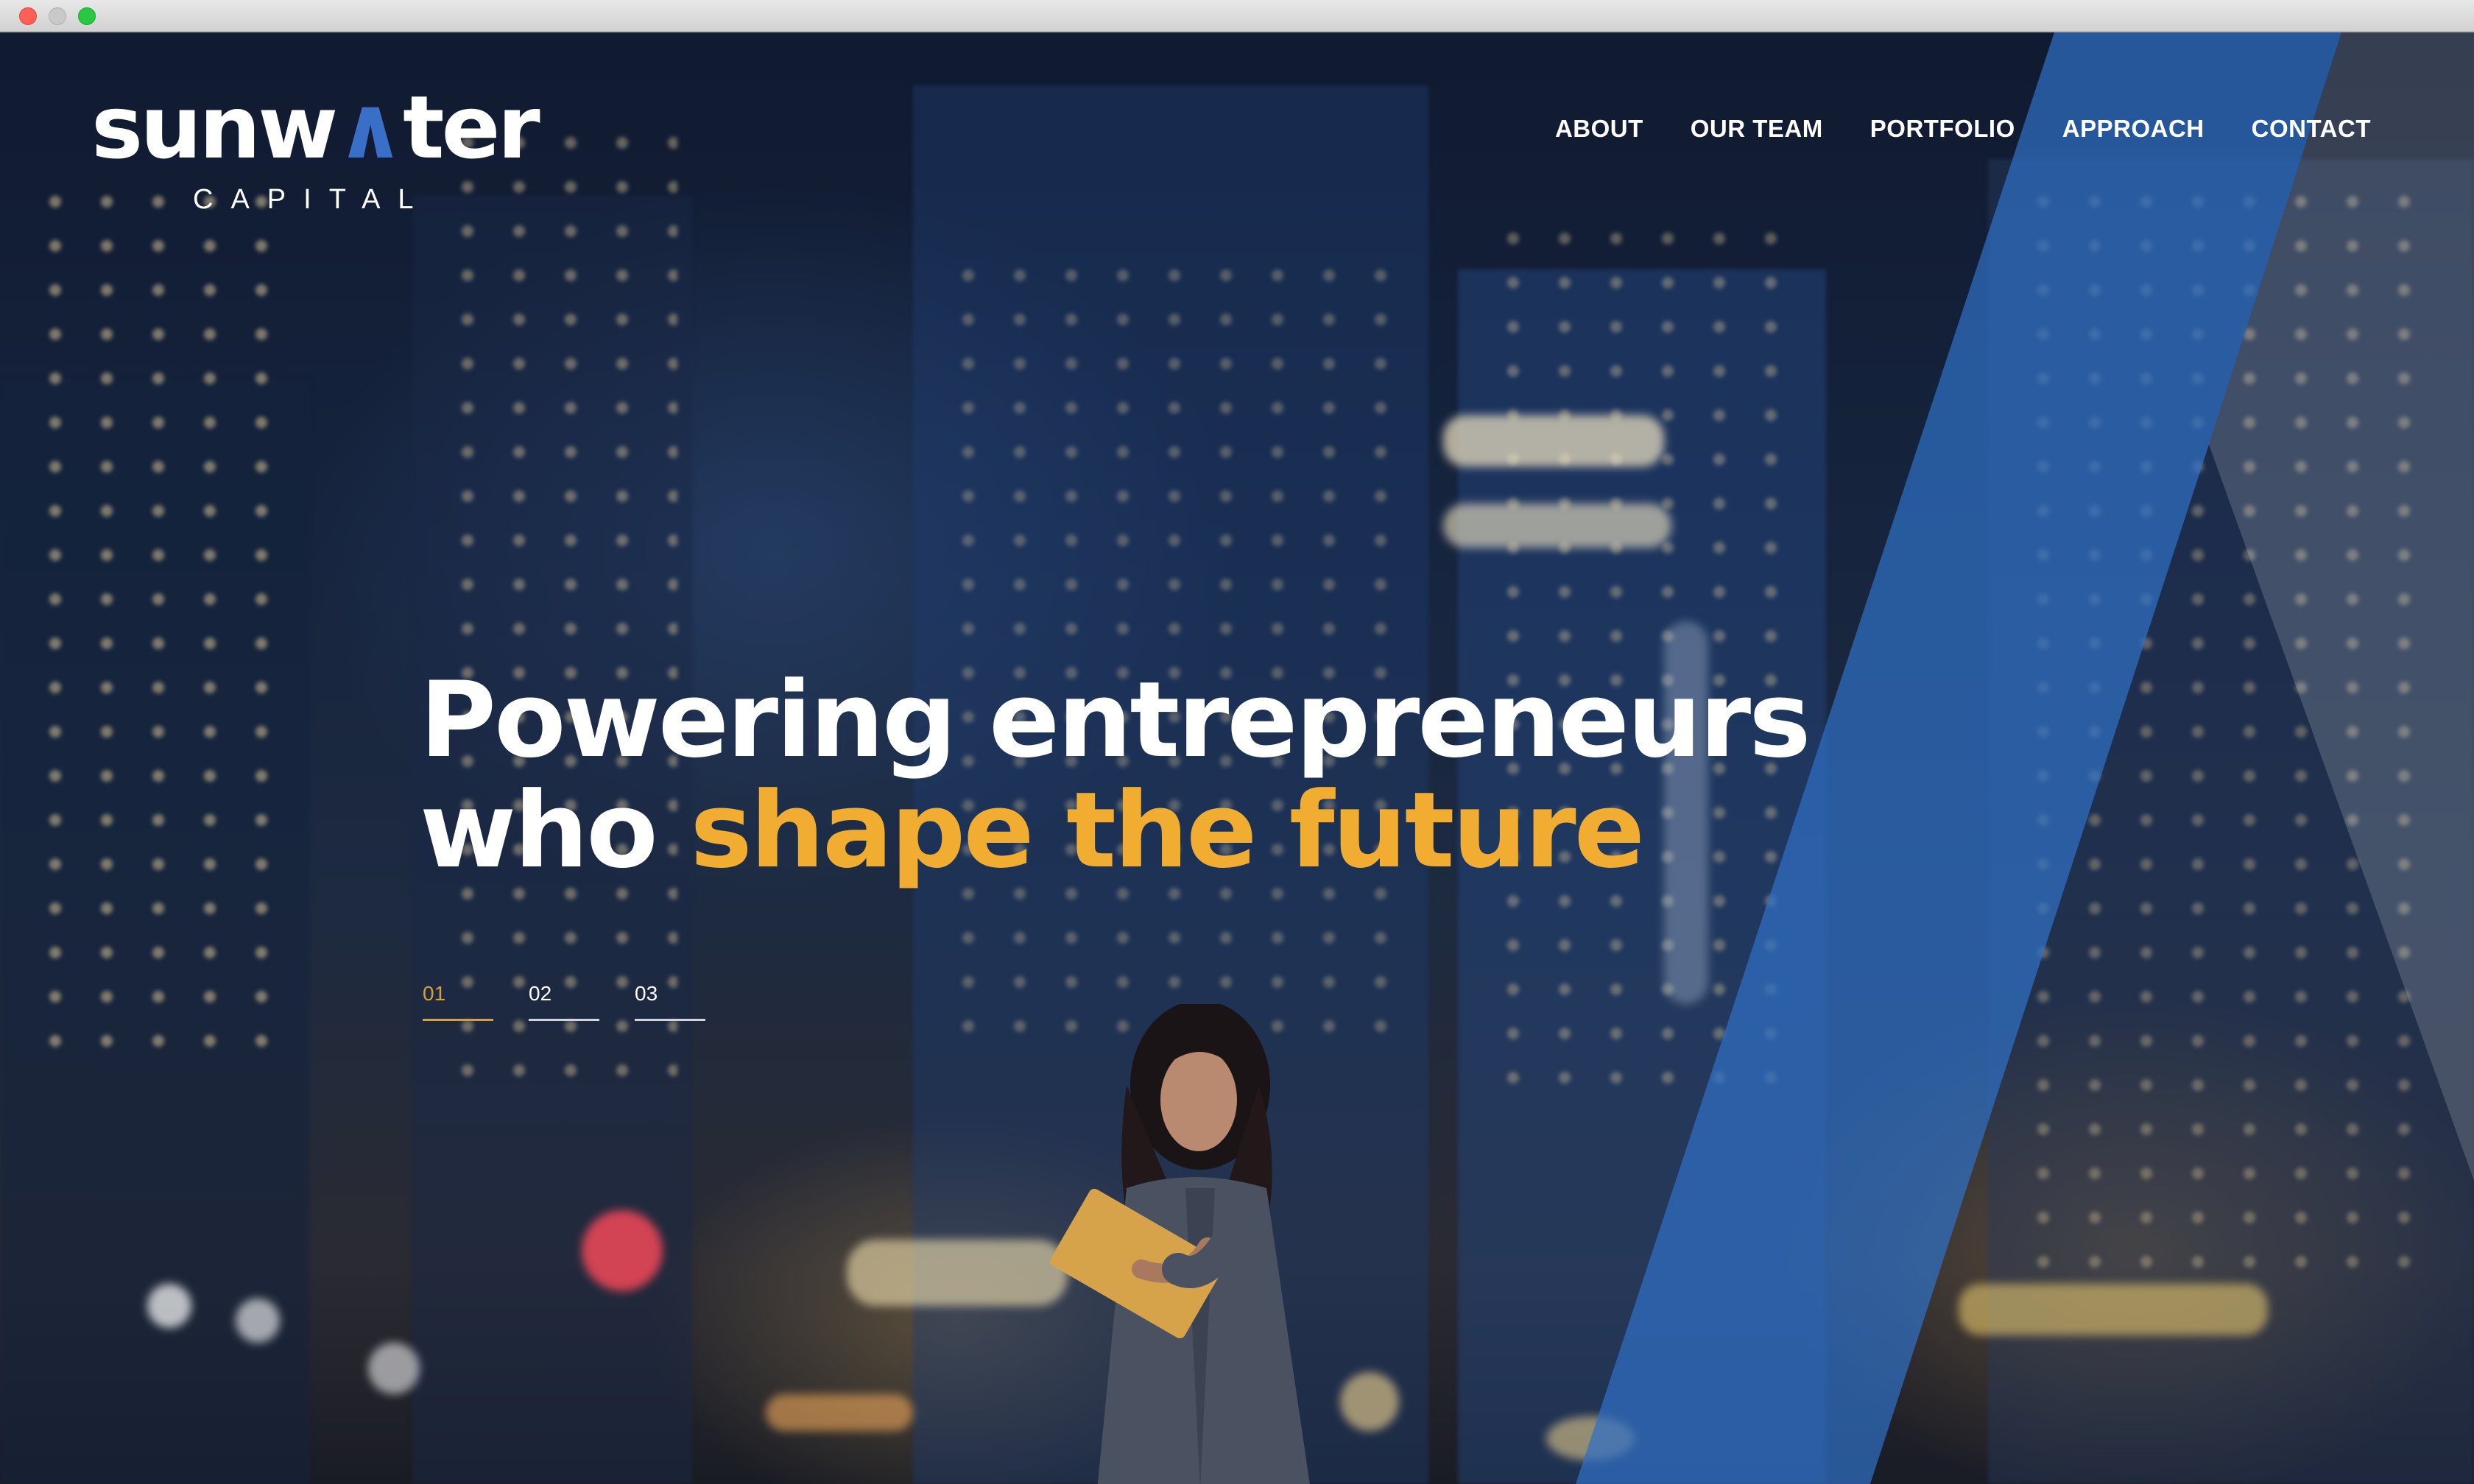 The width and height of the screenshot is (2474, 1484). I want to click on nav-portfolio: PORTFOLIO, so click(1943, 129).